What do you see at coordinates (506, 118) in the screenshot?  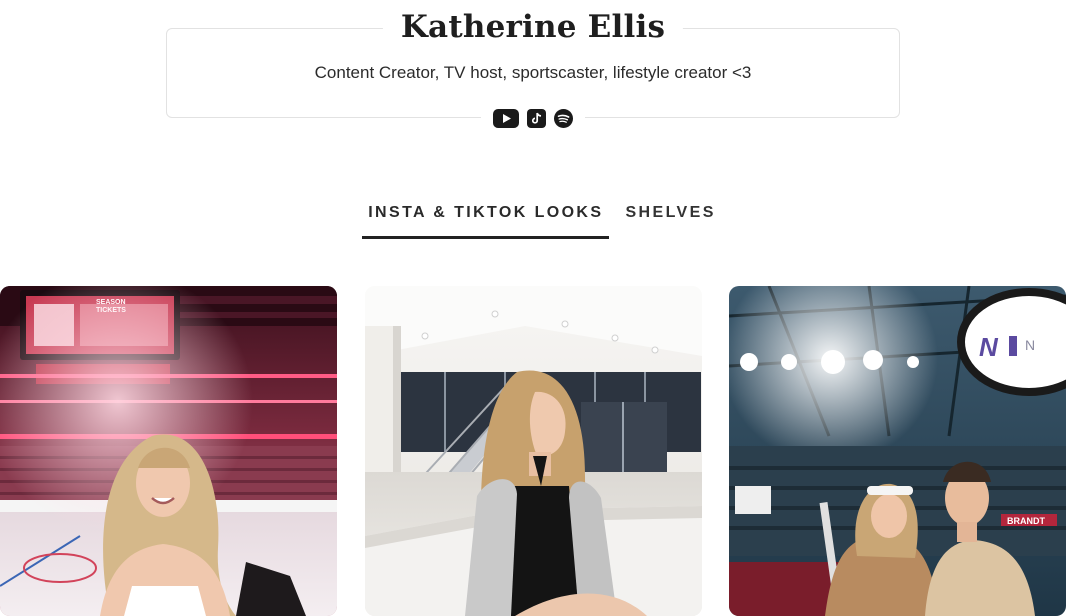 I see `youtube-icon` at bounding box center [506, 118].